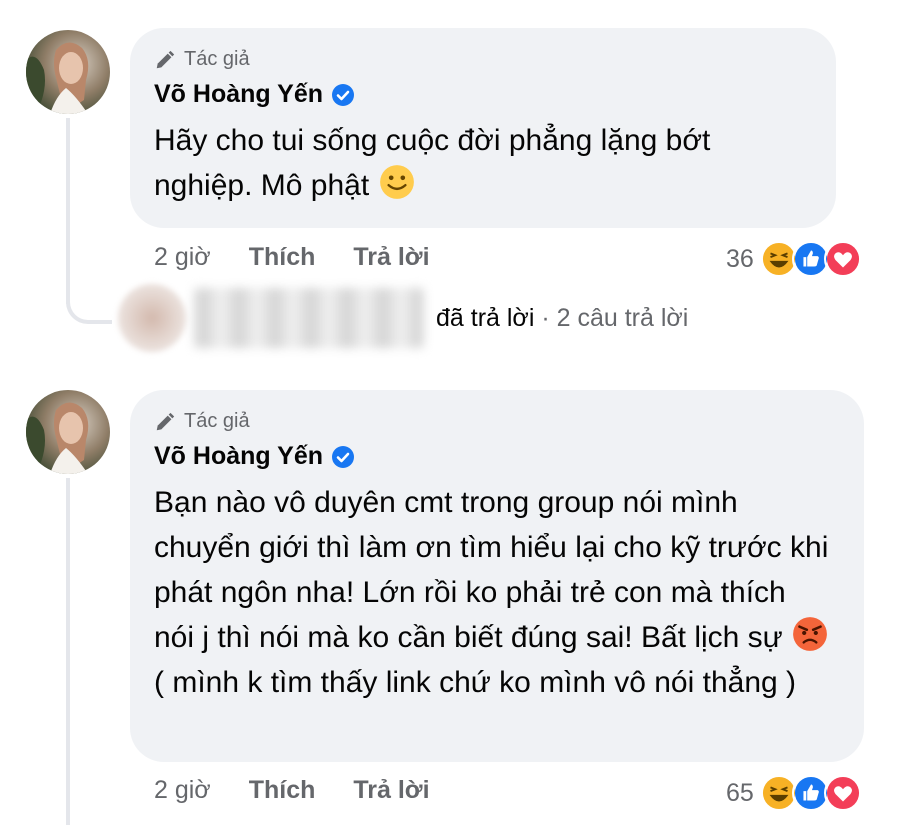 The width and height of the screenshot is (900, 825). I want to click on reaction-summary: 36, so click(794, 259).